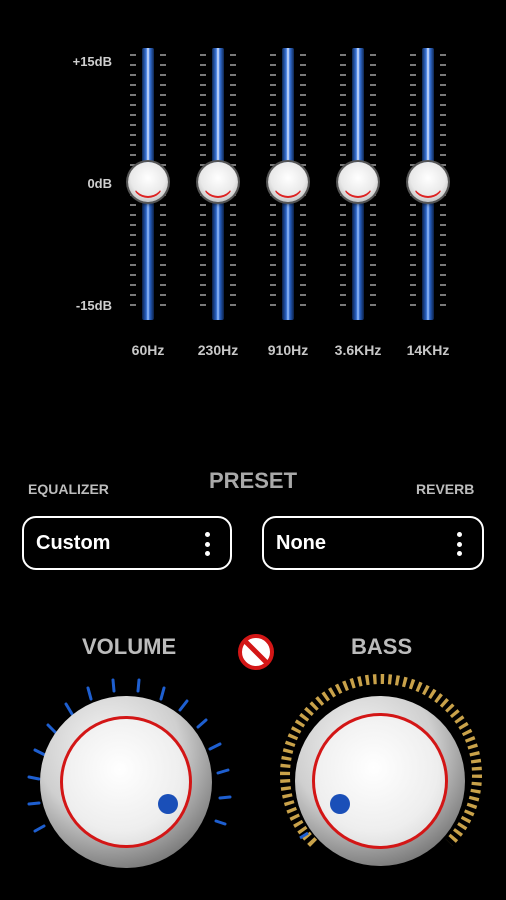  Describe the element at coordinates (288, 350) in the screenshot. I see `freq-label-910hz: 910Hz` at that location.